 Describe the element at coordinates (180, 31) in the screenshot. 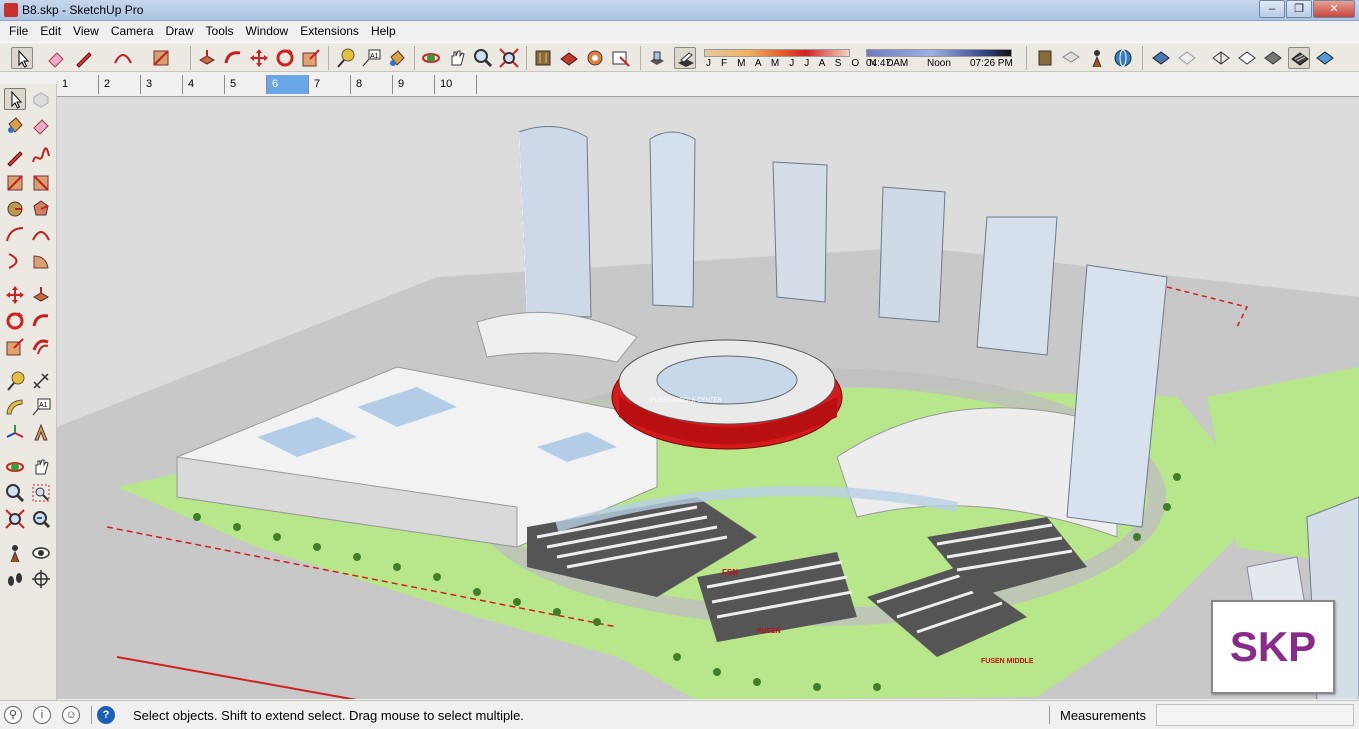

I see `menu-draw: Draw` at that location.